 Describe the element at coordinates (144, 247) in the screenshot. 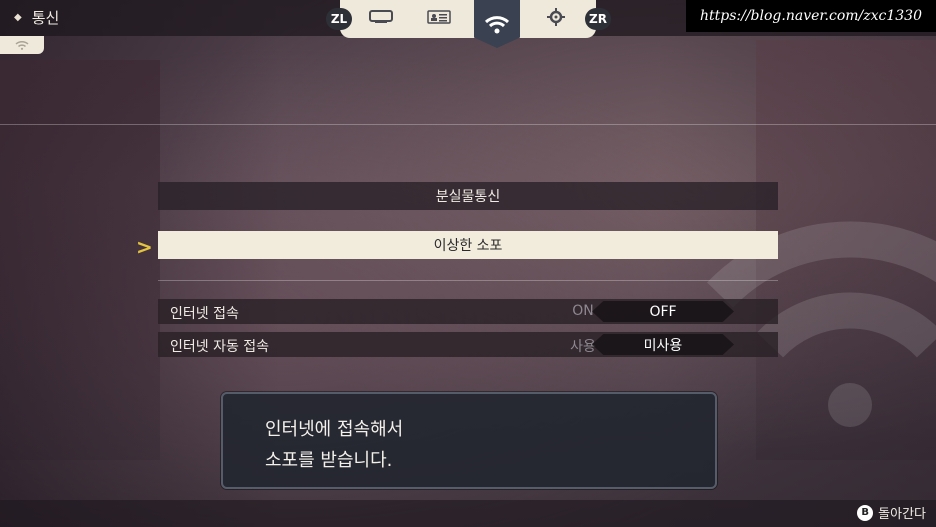

I see `cursor-arrow-icon: >` at that location.